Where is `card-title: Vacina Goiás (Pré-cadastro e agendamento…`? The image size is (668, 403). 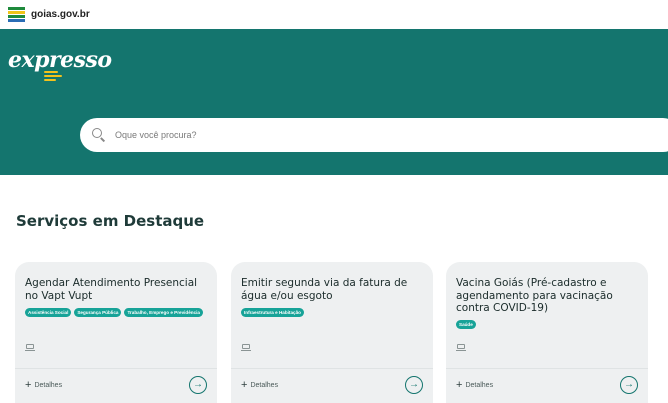
card-title: Vacina Goiás (Pré-cadastro e agendamento… is located at coordinates (549, 296).